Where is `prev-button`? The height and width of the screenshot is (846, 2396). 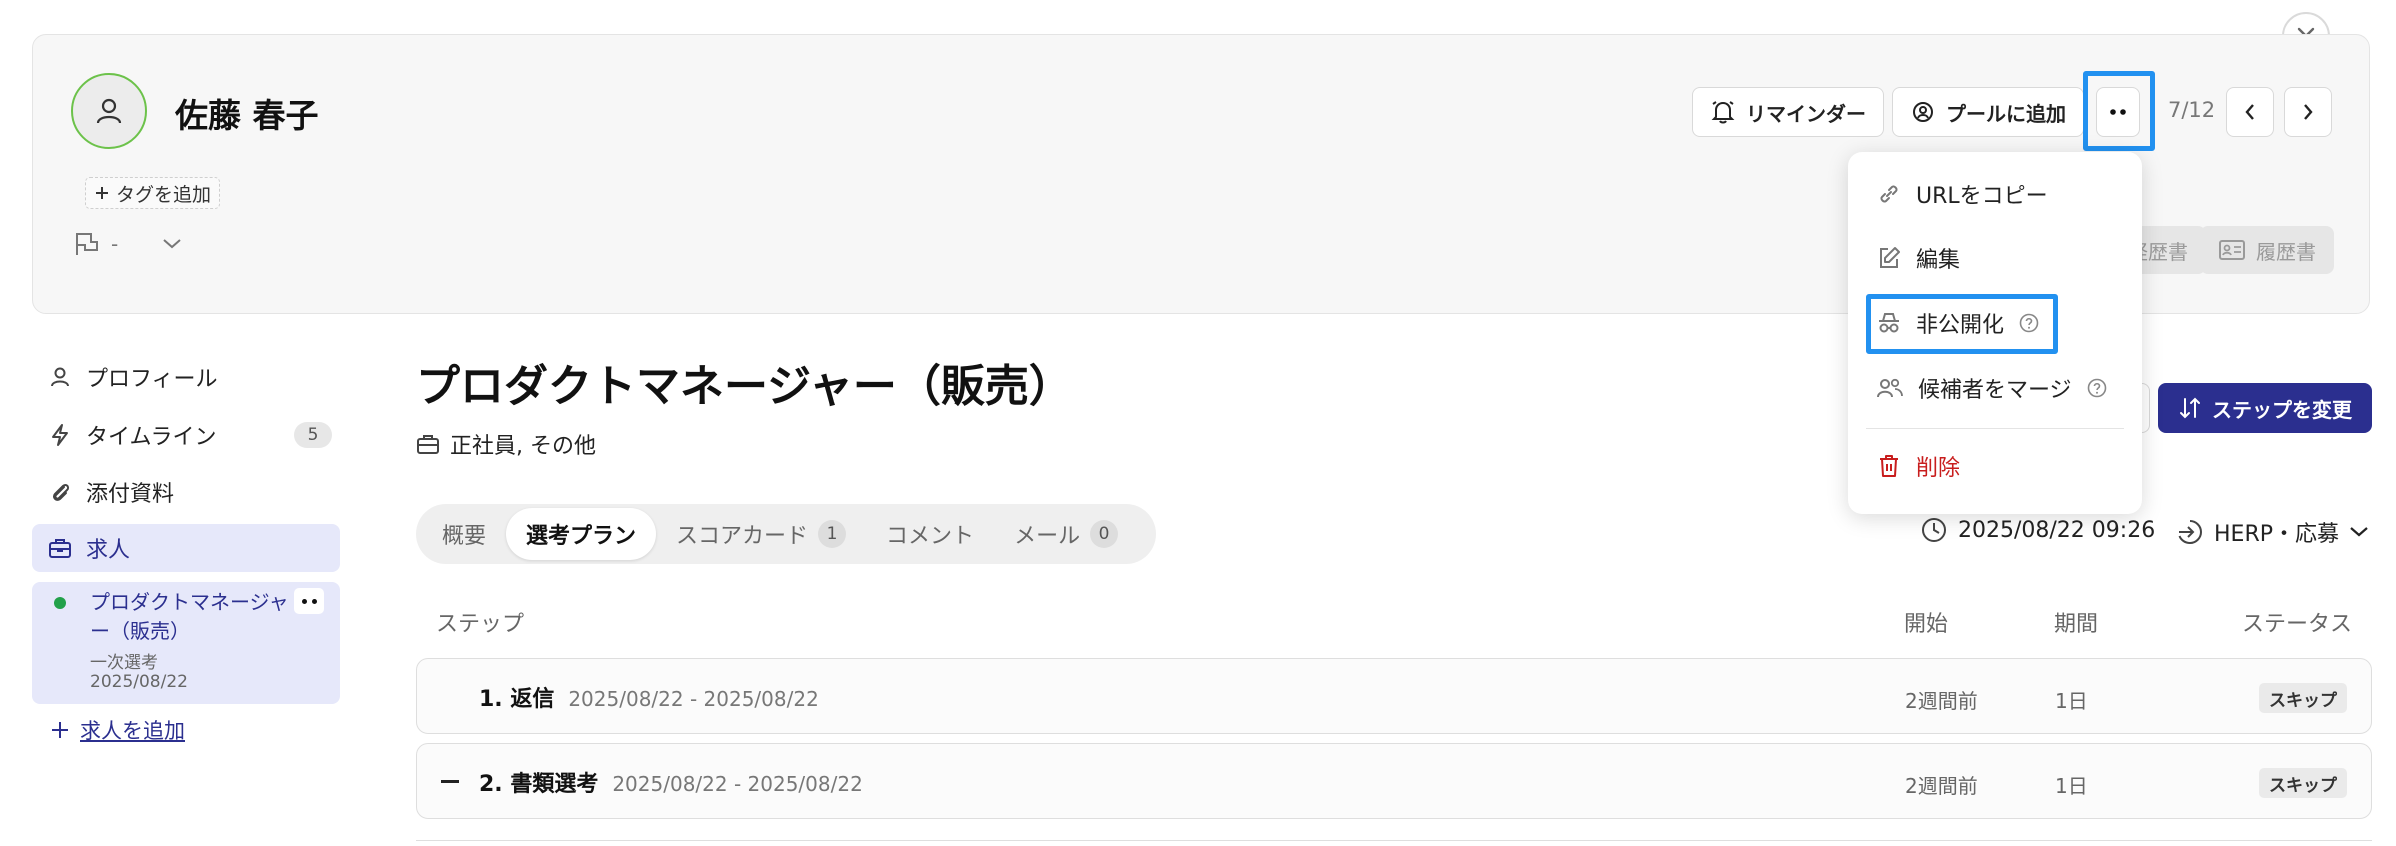 prev-button is located at coordinates (2250, 112).